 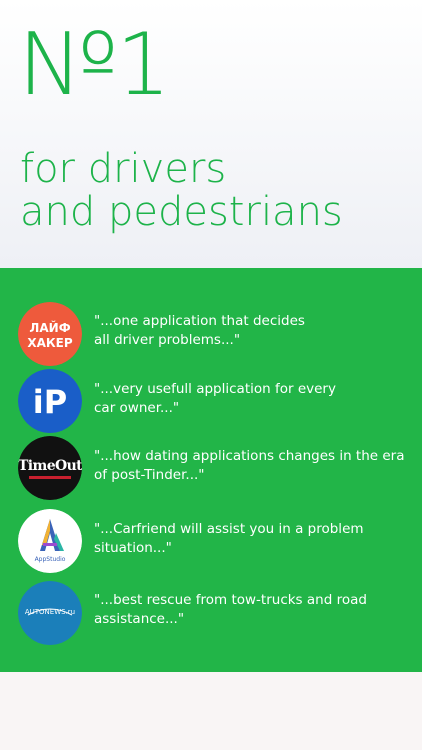 I want to click on tagline: for drivers and pedestrians, so click(x=181, y=191).